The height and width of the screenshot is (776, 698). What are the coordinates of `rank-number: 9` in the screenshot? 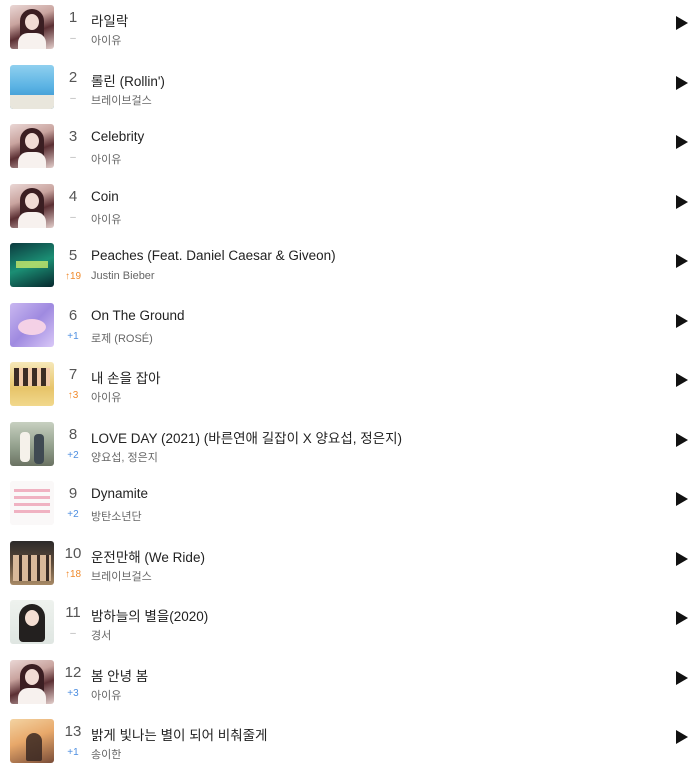 It's located at (73, 493).